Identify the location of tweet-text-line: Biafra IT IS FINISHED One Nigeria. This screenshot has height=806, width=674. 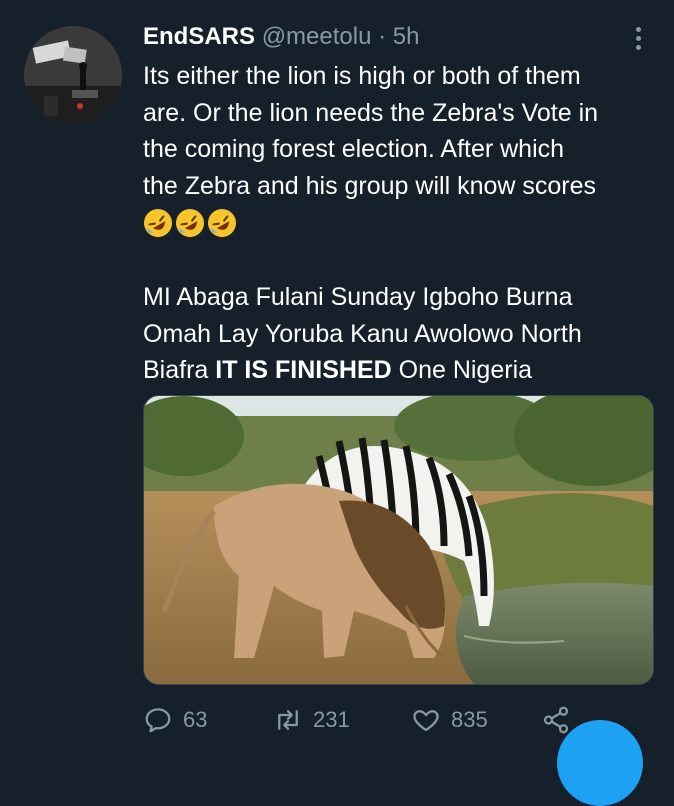
(403, 370).